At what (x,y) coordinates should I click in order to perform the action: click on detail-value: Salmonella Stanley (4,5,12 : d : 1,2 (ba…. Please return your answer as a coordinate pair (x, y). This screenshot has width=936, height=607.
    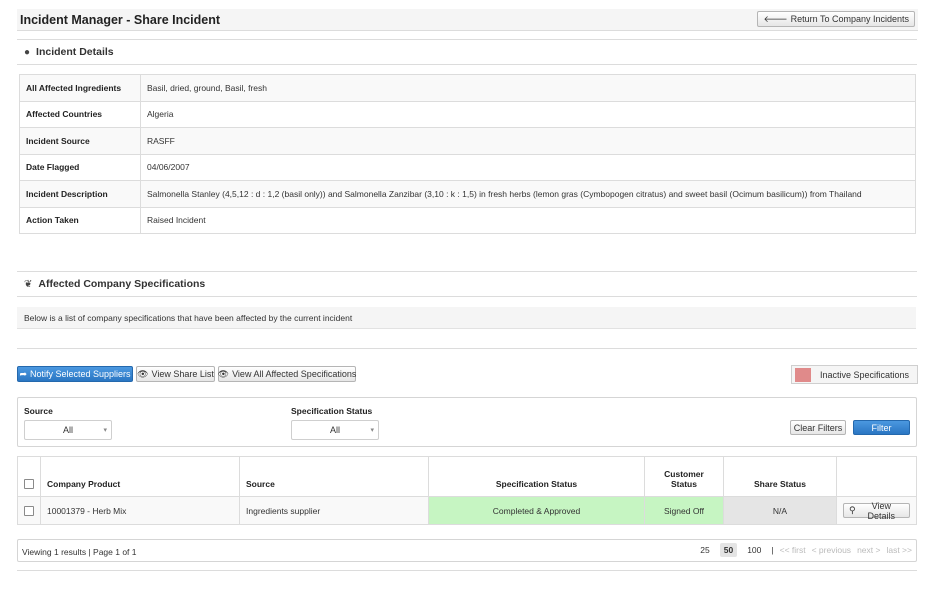
    Looking at the image, I should click on (528, 194).